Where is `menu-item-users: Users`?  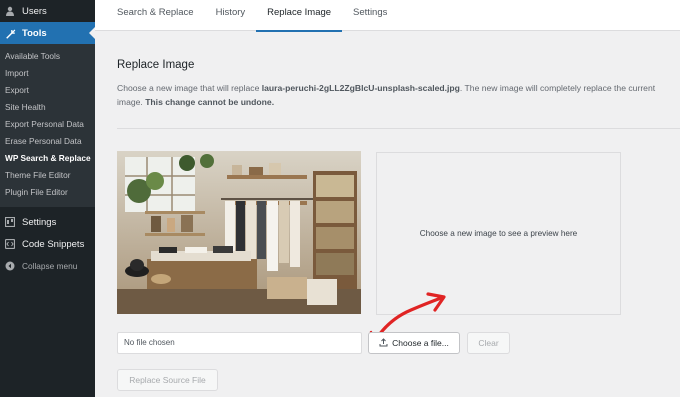
menu-item-users: Users is located at coordinates (47, 11).